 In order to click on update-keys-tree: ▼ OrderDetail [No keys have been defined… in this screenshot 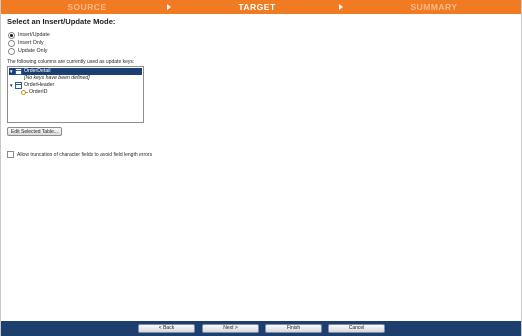, I will do `click(75, 94)`.